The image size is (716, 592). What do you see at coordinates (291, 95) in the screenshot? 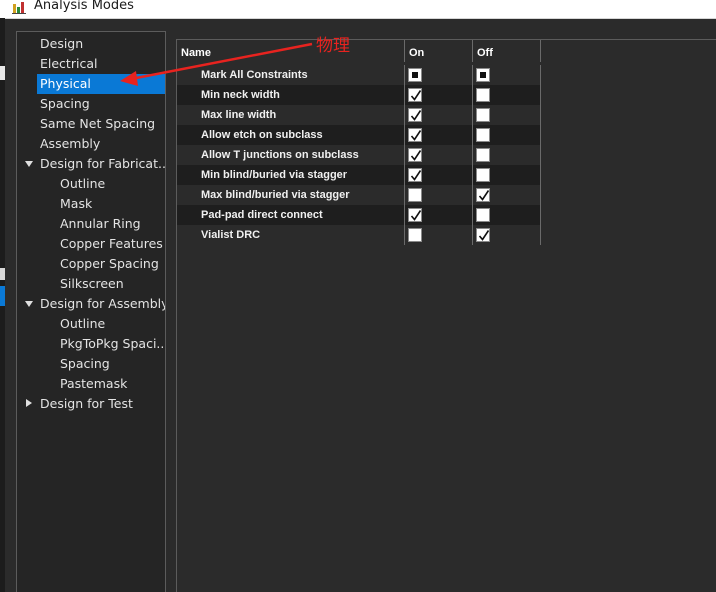
I see `constraint-name: Min neck width` at bounding box center [291, 95].